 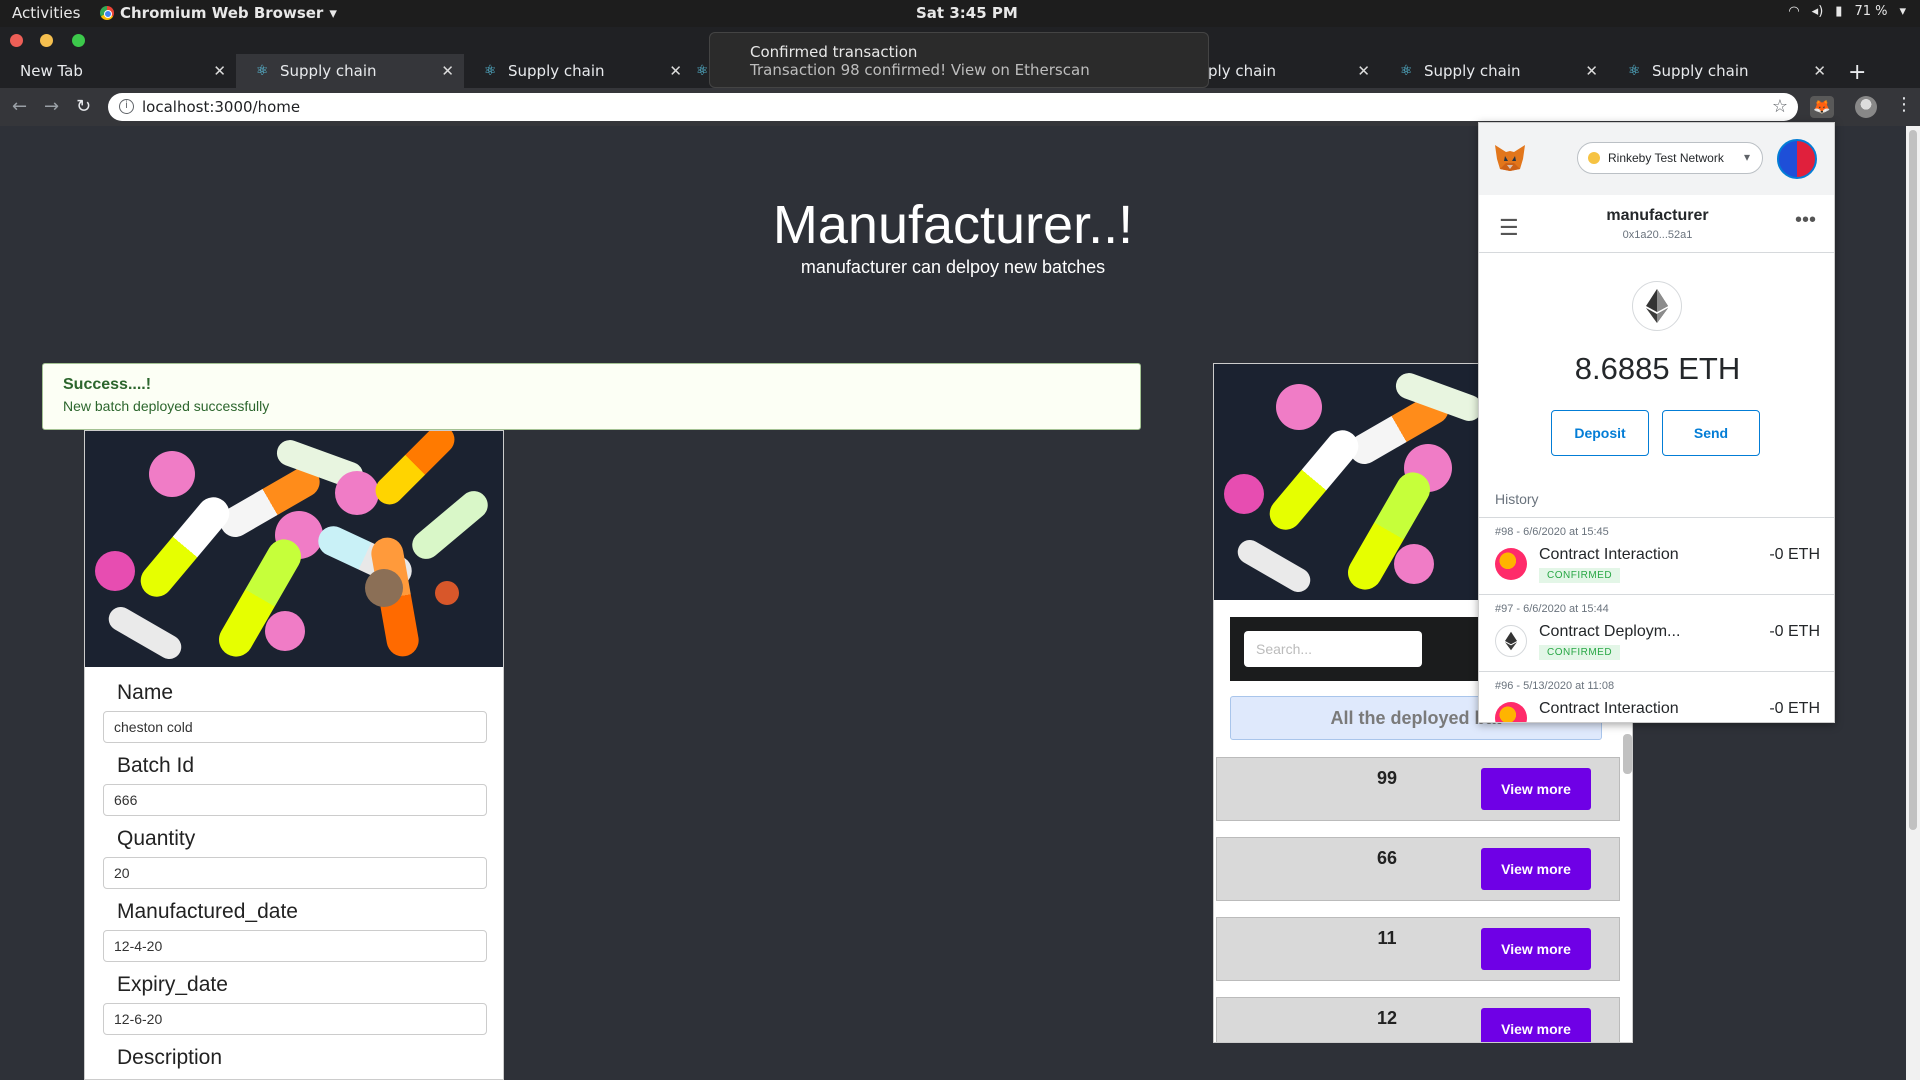 I want to click on expiry-date-input: 12-6-20, so click(x=295, y=1019).